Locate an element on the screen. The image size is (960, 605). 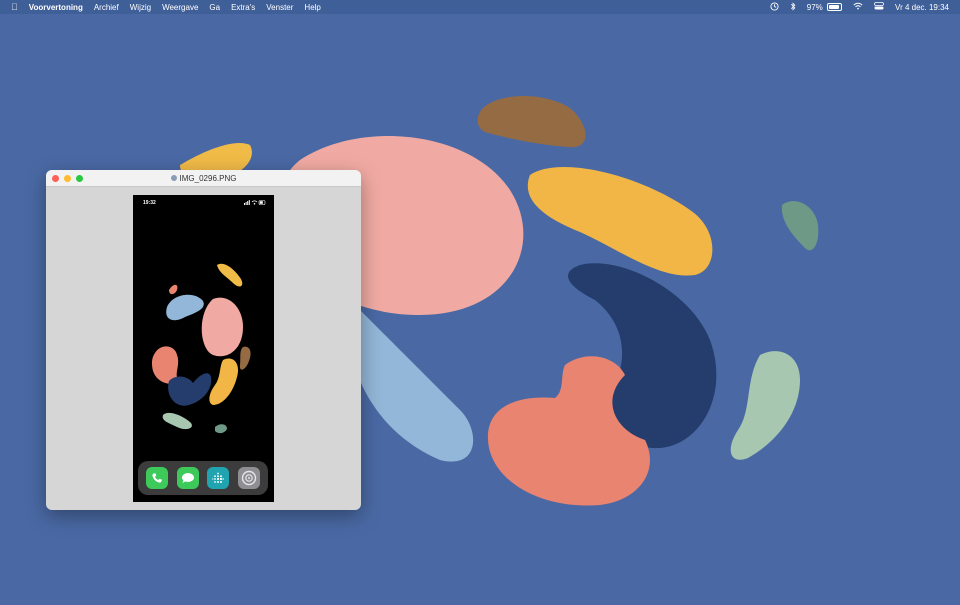
menu-extras: Extra's is located at coordinates (243, 7).